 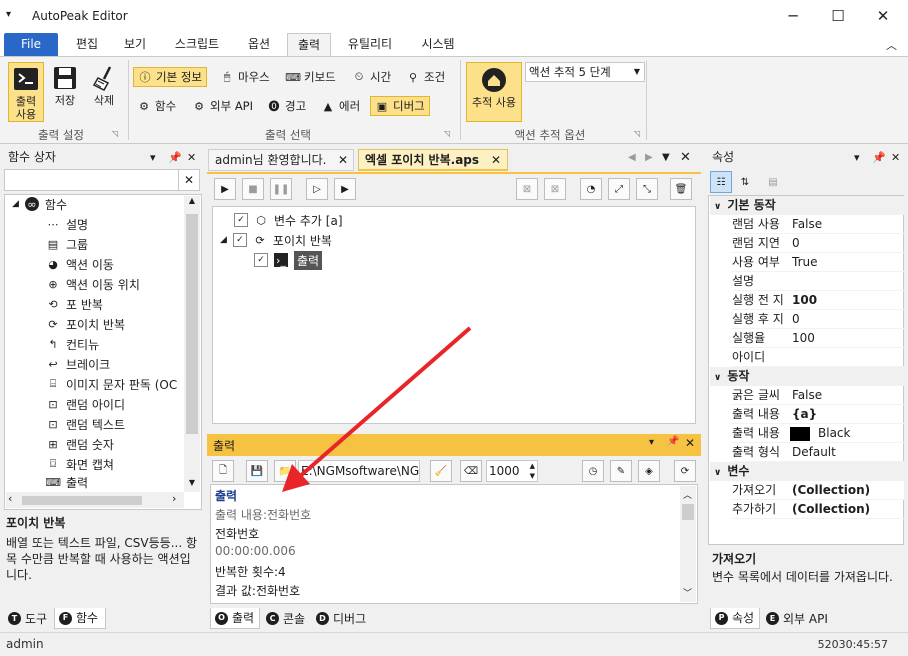 What do you see at coordinates (688, 544) in the screenshot?
I see `output-log-scrollbar: ︿ ﹀` at bounding box center [688, 544].